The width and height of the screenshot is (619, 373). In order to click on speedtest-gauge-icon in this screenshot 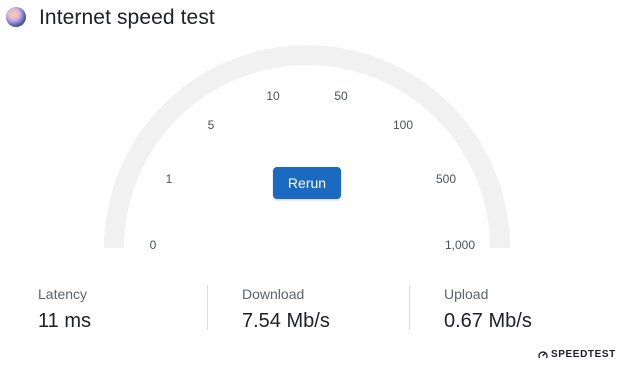, I will do `click(543, 354)`.